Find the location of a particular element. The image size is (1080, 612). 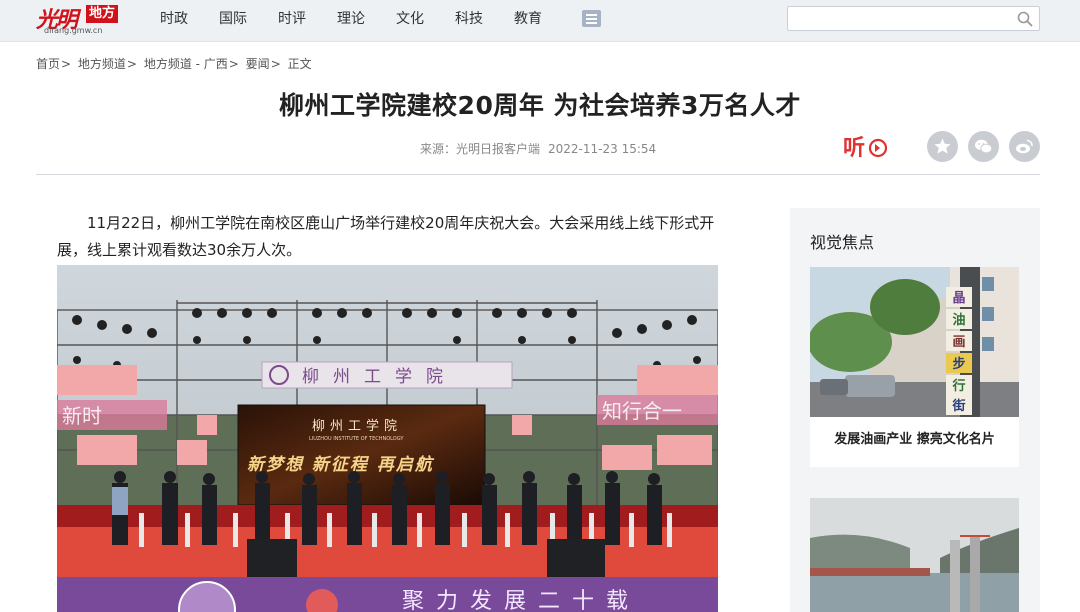

favorite-button is located at coordinates (942, 146).